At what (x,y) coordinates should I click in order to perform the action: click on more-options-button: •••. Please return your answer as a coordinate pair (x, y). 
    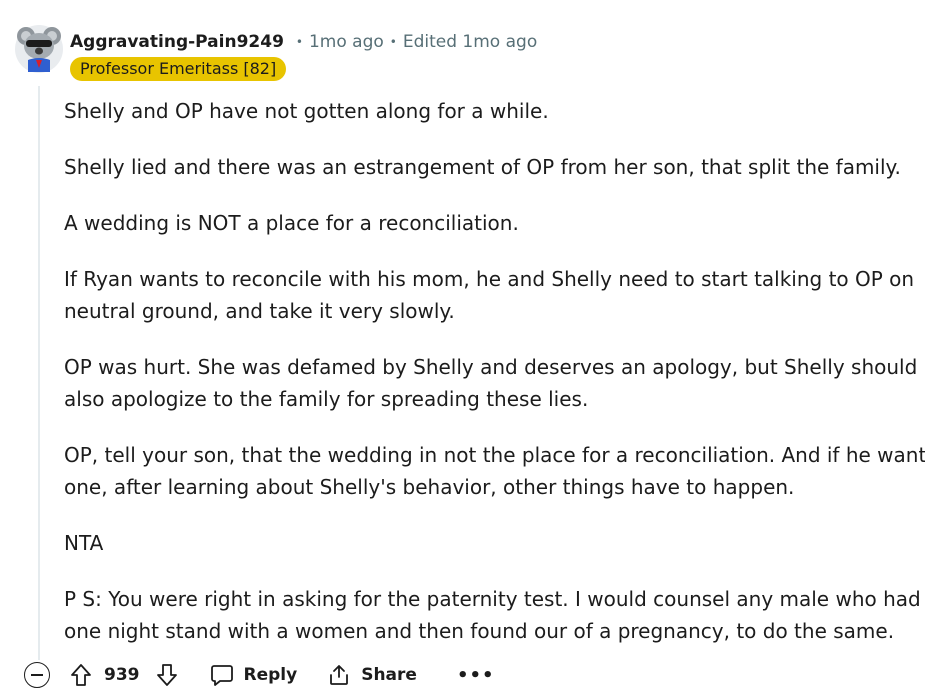
    Looking at the image, I should click on (476, 675).